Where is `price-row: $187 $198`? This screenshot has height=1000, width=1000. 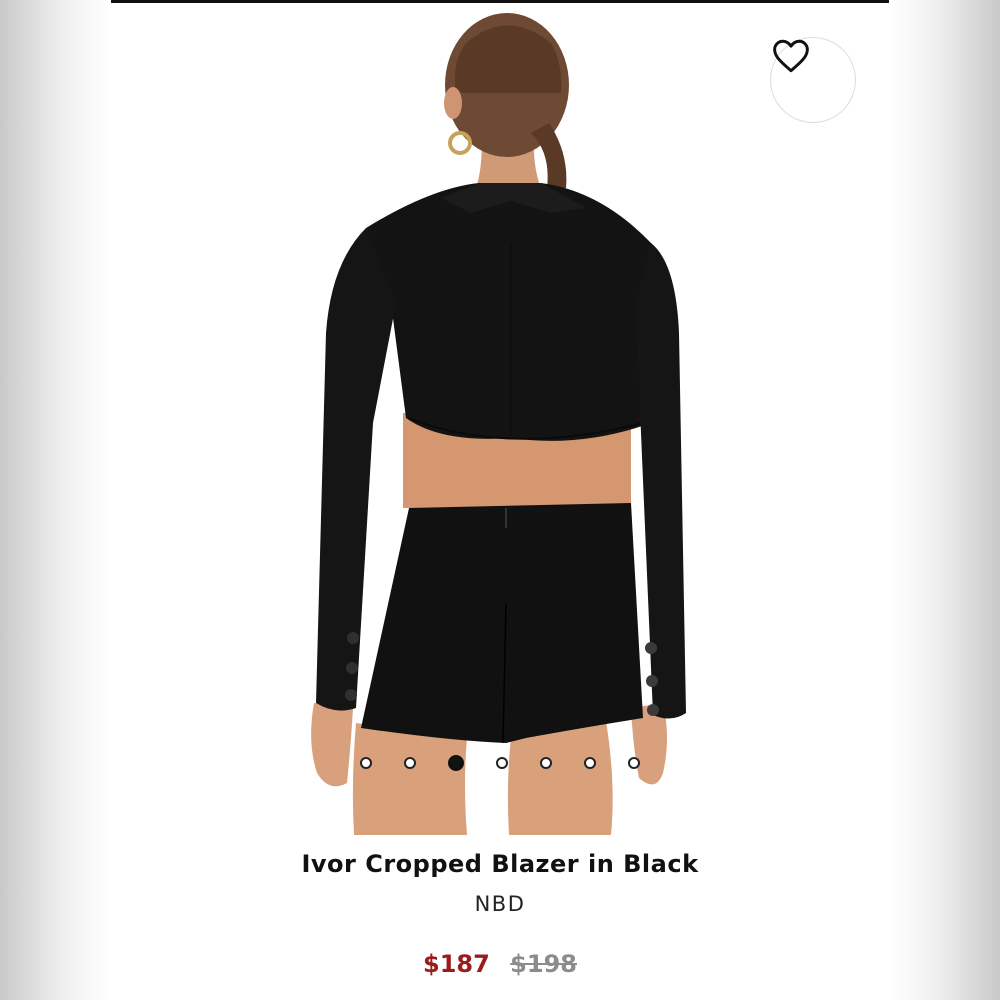
price-row: $187 $198 is located at coordinates (500, 964).